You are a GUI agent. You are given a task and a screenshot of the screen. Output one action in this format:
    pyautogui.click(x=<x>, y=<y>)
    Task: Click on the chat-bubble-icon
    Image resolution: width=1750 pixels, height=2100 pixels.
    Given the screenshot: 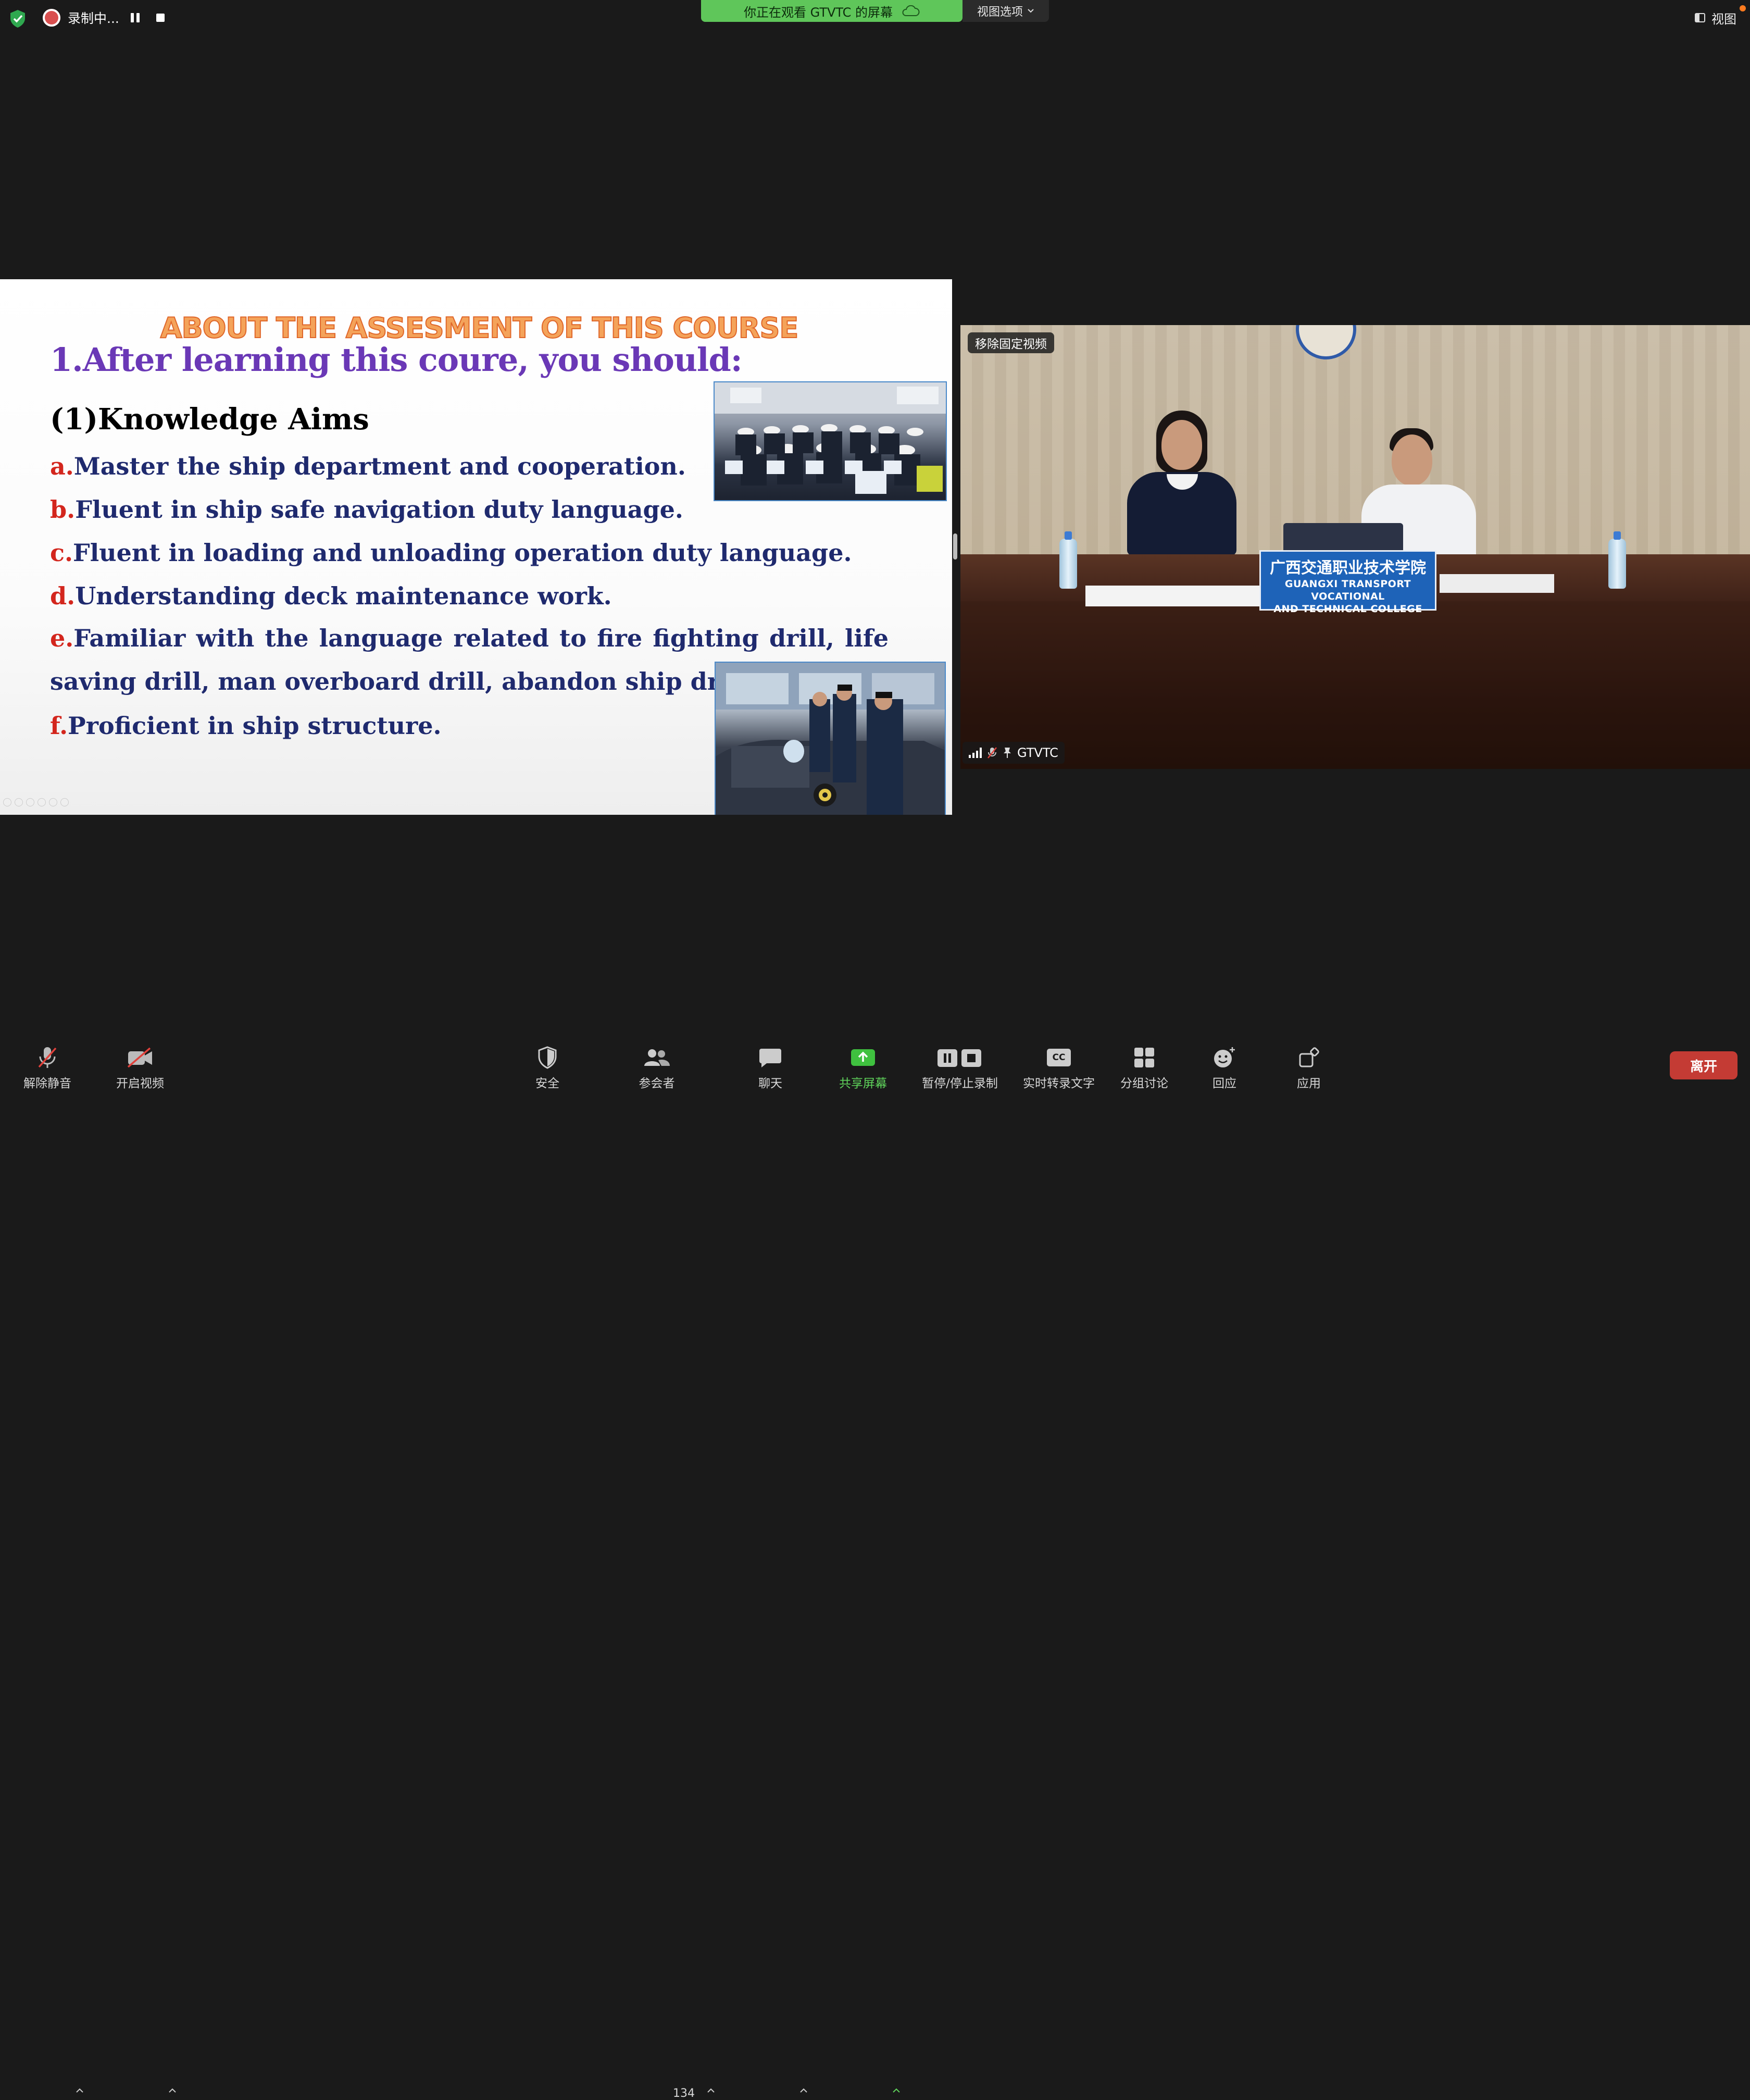 What is the action you would take?
    pyautogui.click(x=770, y=1058)
    